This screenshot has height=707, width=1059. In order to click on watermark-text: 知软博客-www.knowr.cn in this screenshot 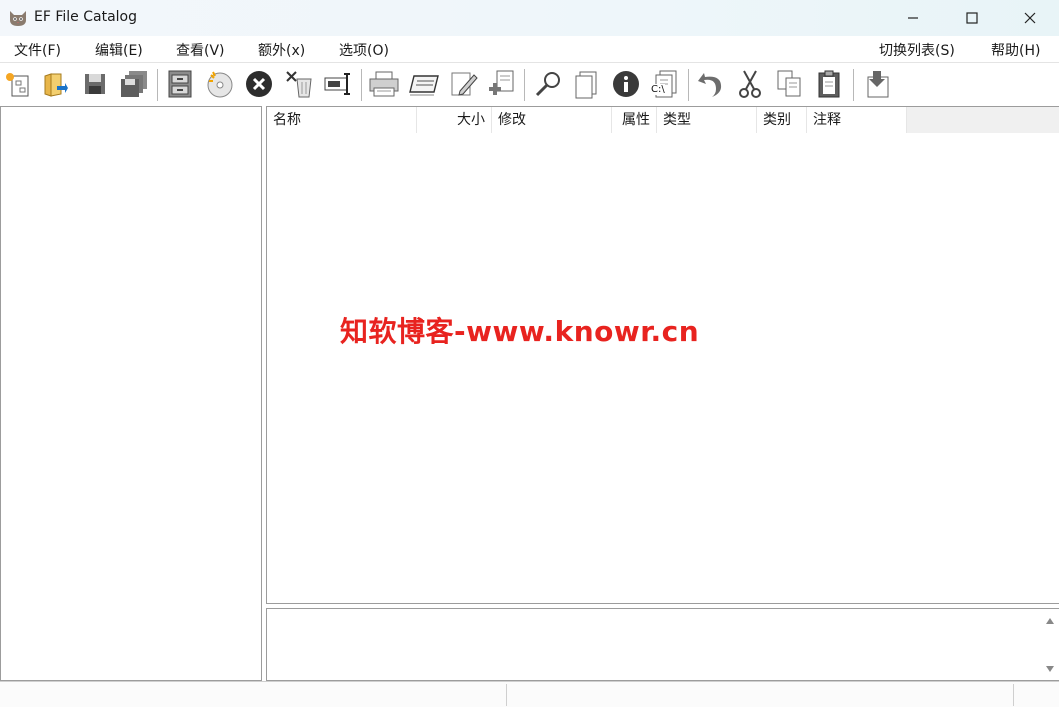, I will do `click(520, 331)`.